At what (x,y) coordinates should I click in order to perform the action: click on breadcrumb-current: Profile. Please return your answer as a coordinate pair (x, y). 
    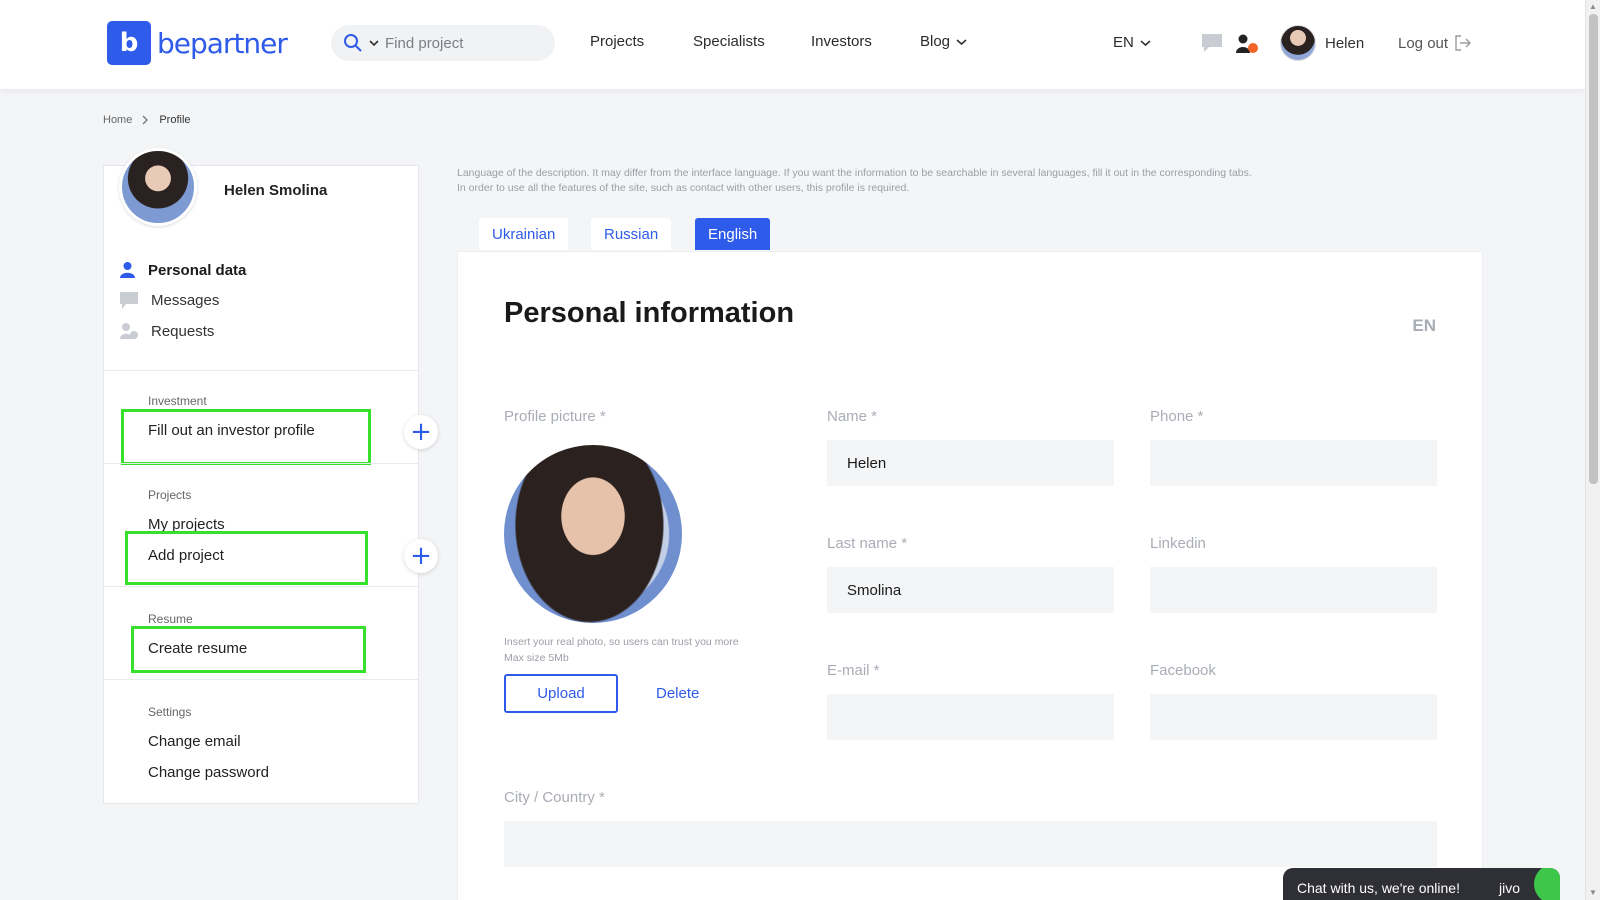
    Looking at the image, I should click on (175, 120).